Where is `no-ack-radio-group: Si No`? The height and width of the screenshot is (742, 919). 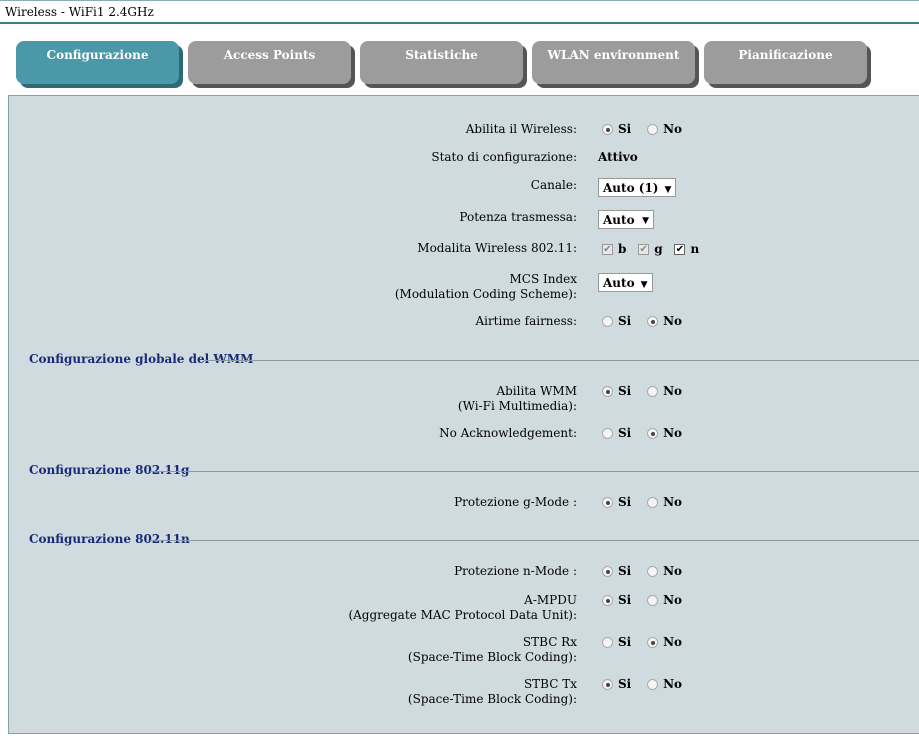 no-ack-radio-group: Si No is located at coordinates (644, 433).